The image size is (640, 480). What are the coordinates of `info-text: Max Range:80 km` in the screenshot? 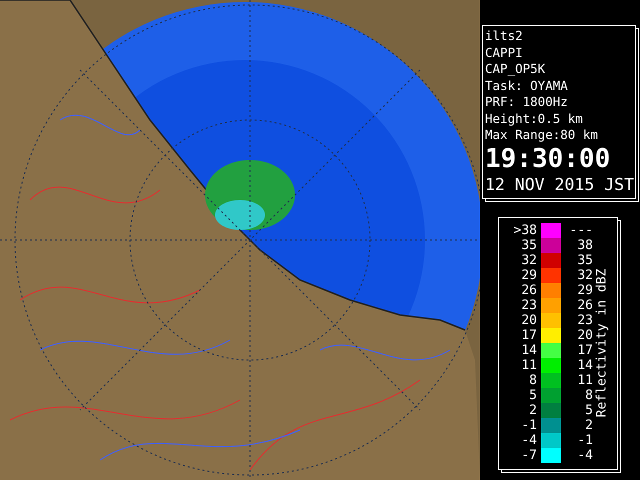 It's located at (542, 135).